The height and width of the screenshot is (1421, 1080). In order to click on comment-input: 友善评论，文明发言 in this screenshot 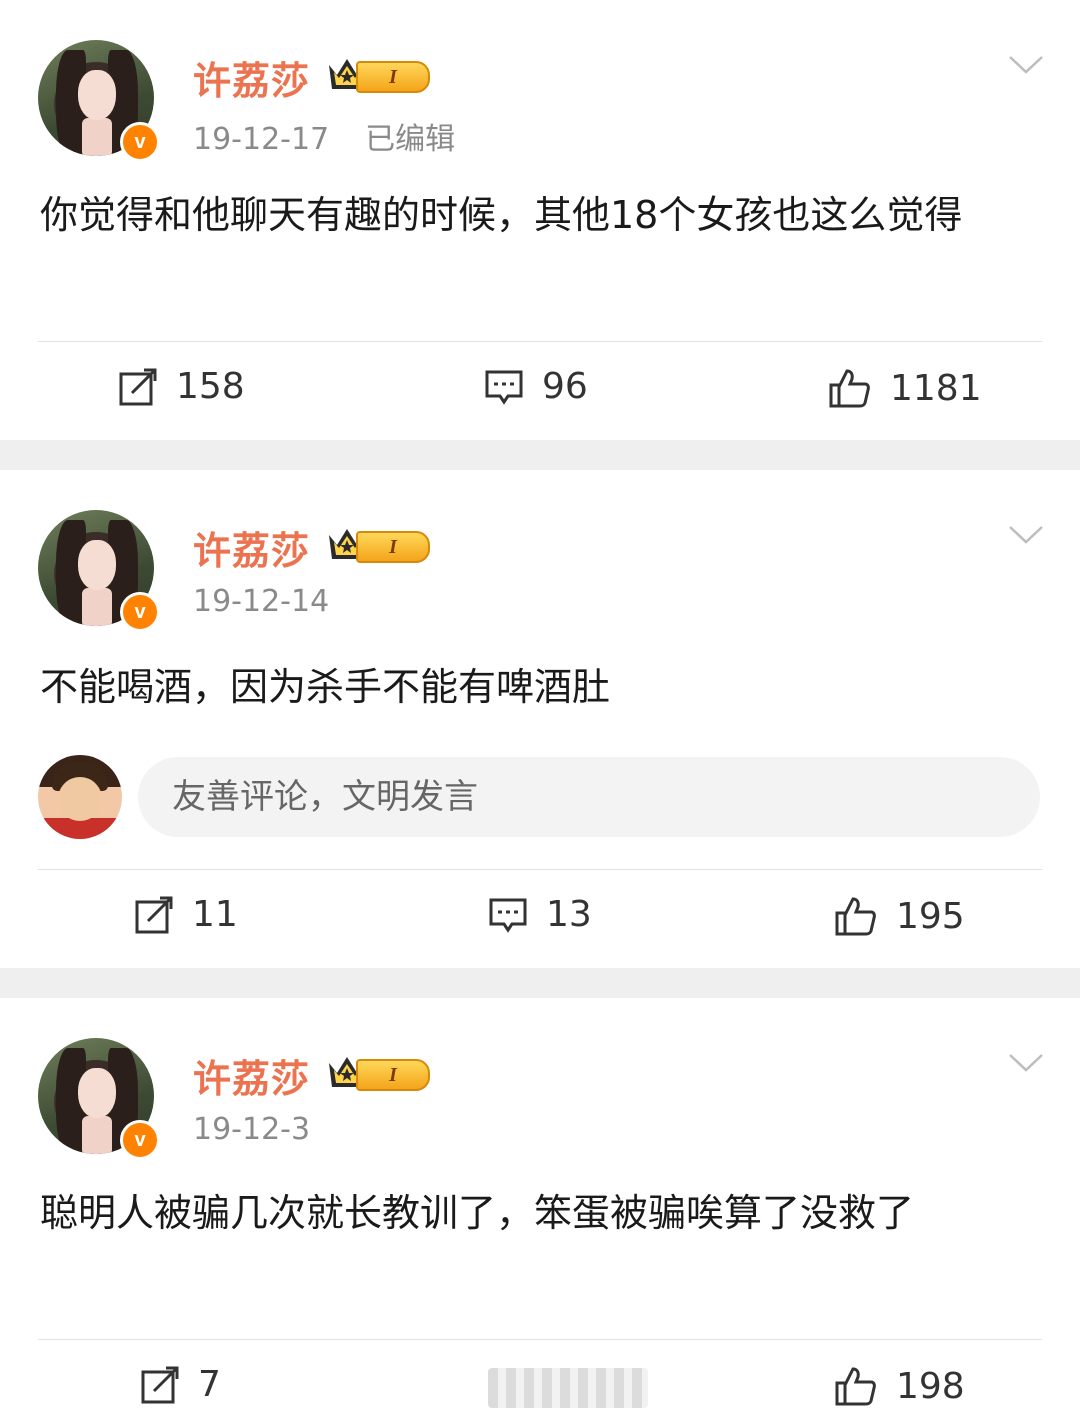, I will do `click(589, 797)`.